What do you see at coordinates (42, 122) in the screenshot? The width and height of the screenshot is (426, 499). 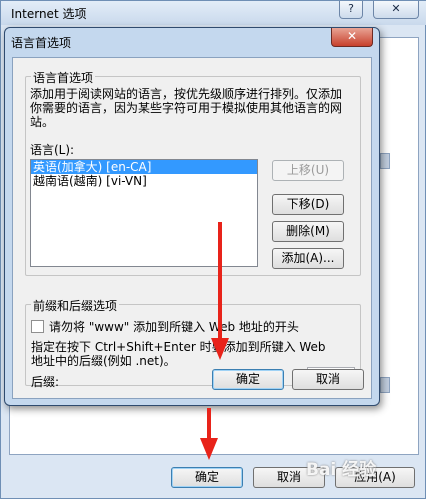 I see `language-description-line-3: 站。` at bounding box center [42, 122].